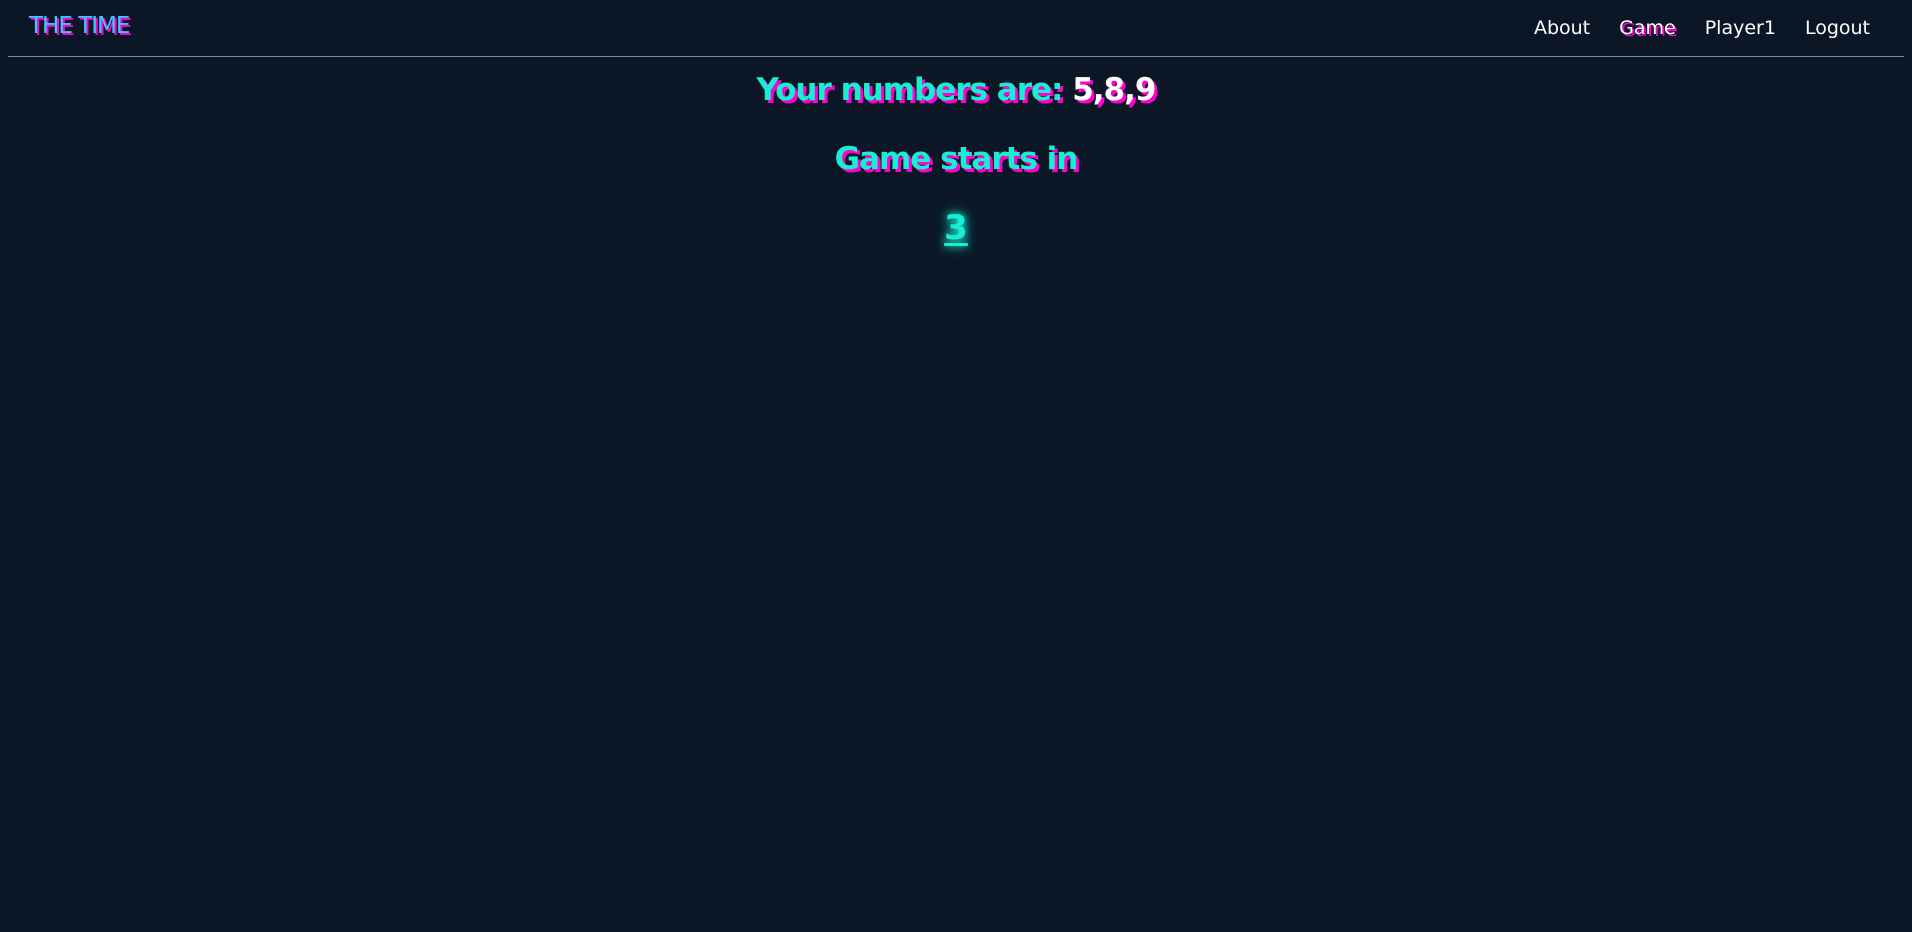 The width and height of the screenshot is (1912, 932). I want to click on nav-about-link: About, so click(1562, 28).